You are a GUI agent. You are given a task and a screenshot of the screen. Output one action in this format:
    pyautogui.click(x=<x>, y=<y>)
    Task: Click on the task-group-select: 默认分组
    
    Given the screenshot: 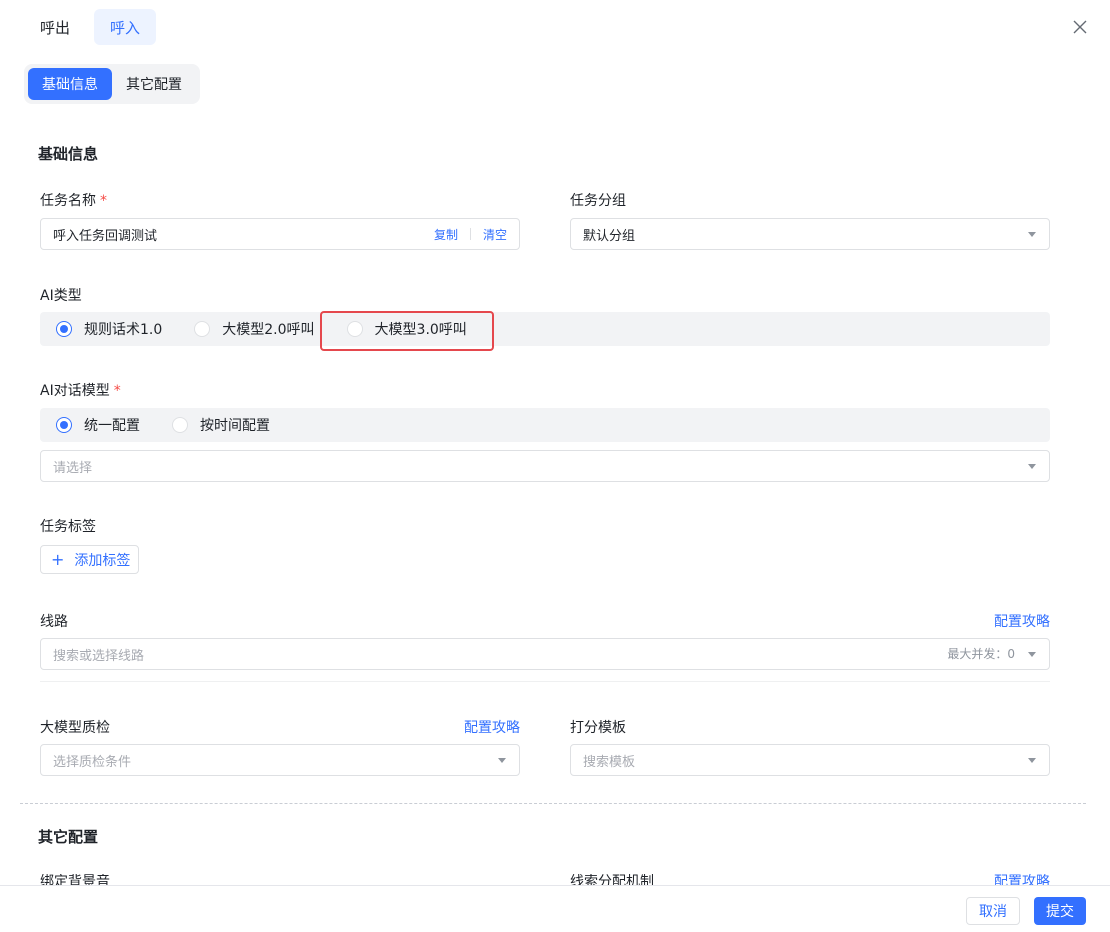 What is the action you would take?
    pyautogui.click(x=810, y=234)
    